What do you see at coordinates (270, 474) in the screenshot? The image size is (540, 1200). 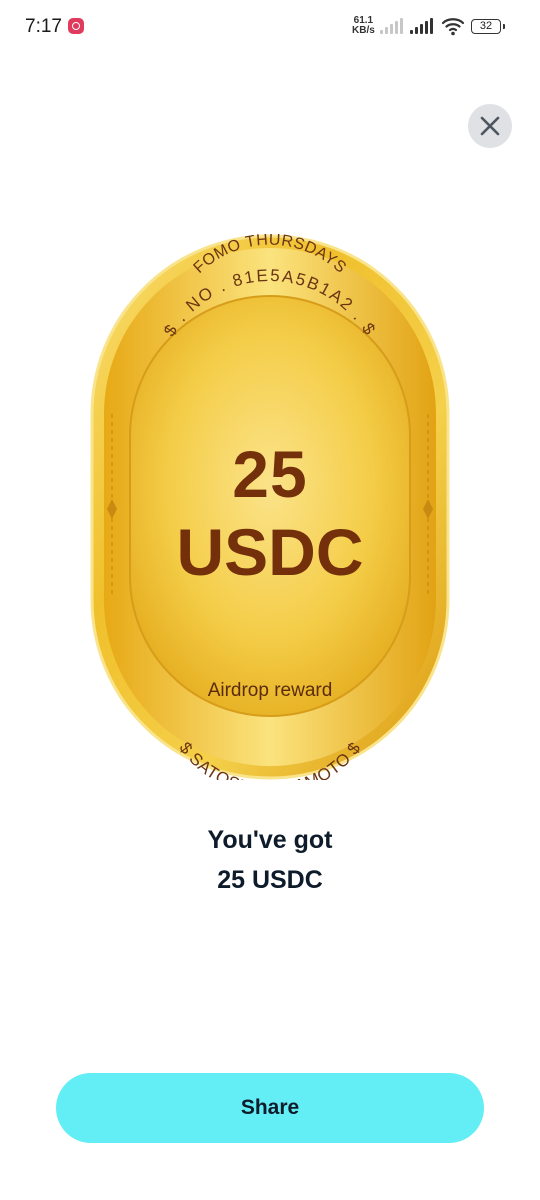 I see `coin-amount: 25` at bounding box center [270, 474].